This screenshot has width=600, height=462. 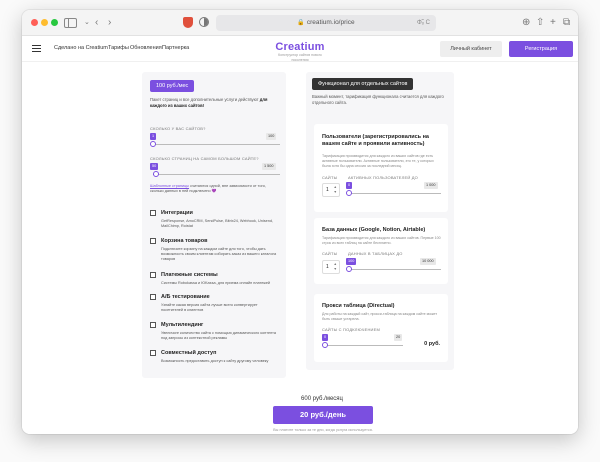 I want to click on database-limit-caption: ДАННЫХ В ТАБЛИЦАХ ДО, so click(x=375, y=253).